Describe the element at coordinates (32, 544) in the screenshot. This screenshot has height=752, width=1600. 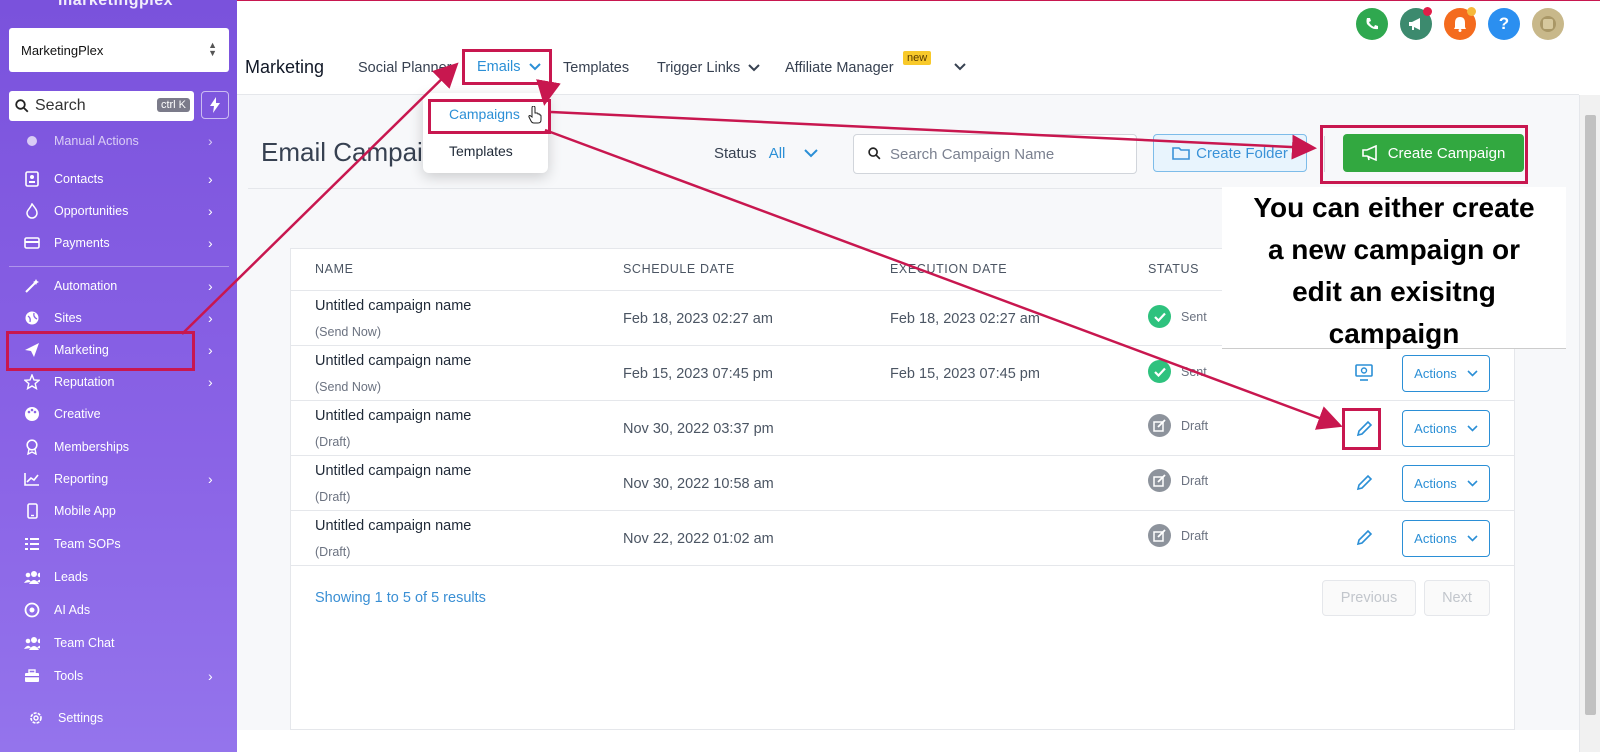
I see `list-icon` at that location.